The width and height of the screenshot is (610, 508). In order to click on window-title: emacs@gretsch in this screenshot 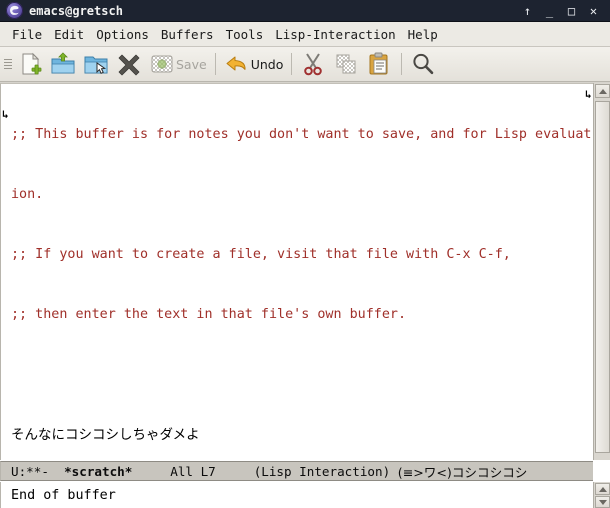, I will do `click(76, 10)`.